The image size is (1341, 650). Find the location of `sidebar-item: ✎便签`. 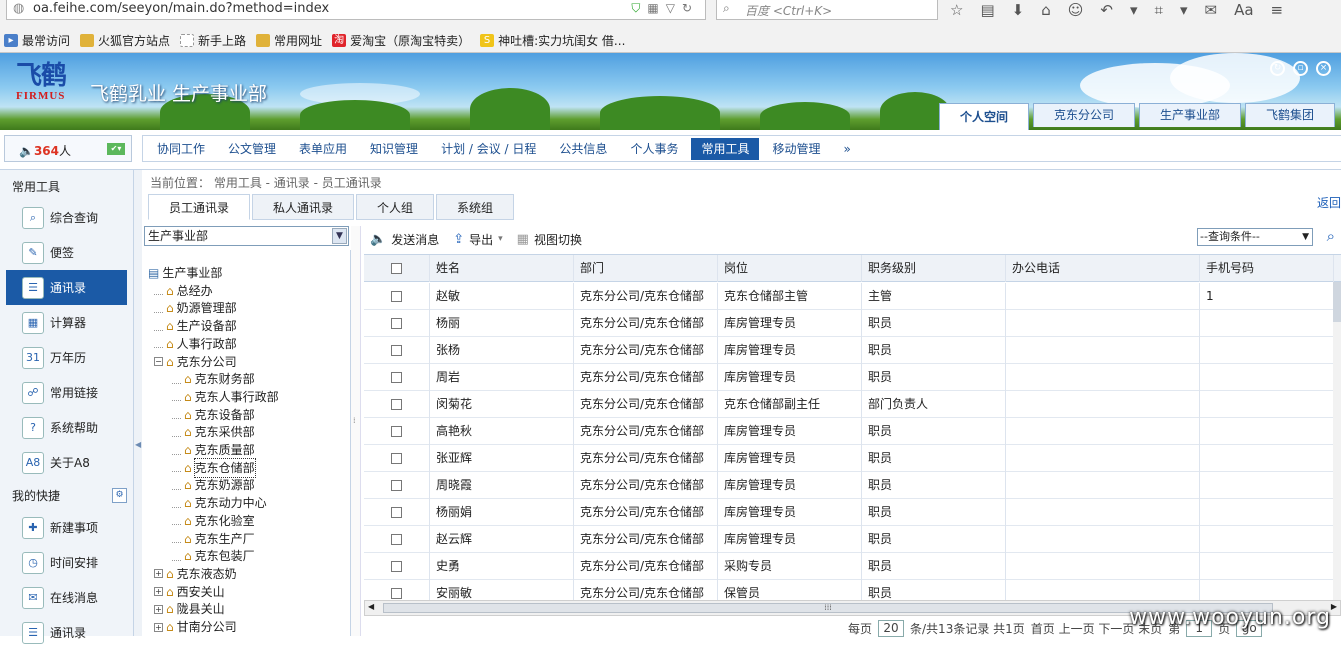

sidebar-item: ✎便签 is located at coordinates (66, 252).